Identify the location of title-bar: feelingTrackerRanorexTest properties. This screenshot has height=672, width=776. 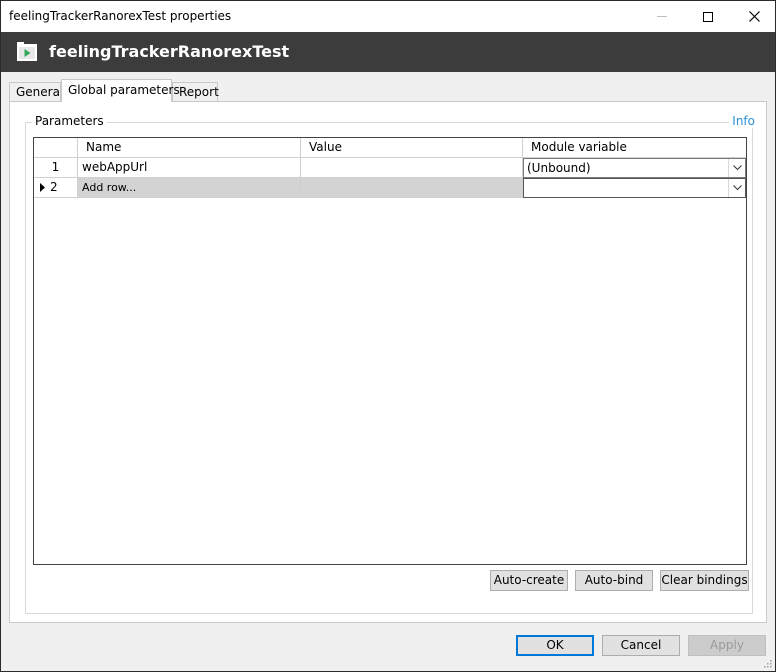
(388, 16).